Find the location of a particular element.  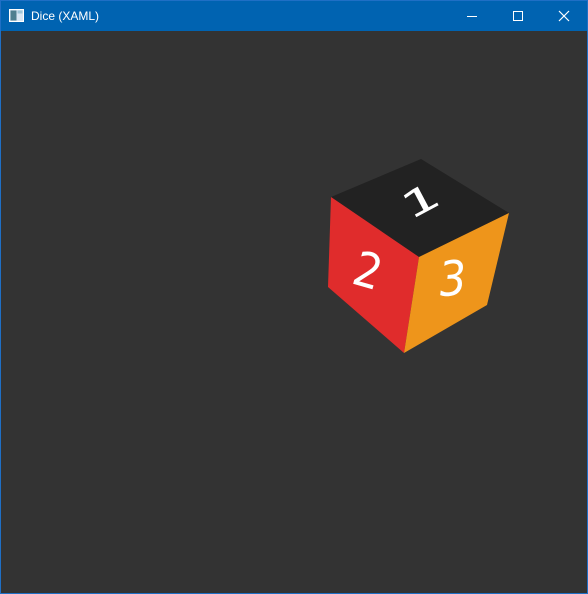

minimize-icon is located at coordinates (472, 16).